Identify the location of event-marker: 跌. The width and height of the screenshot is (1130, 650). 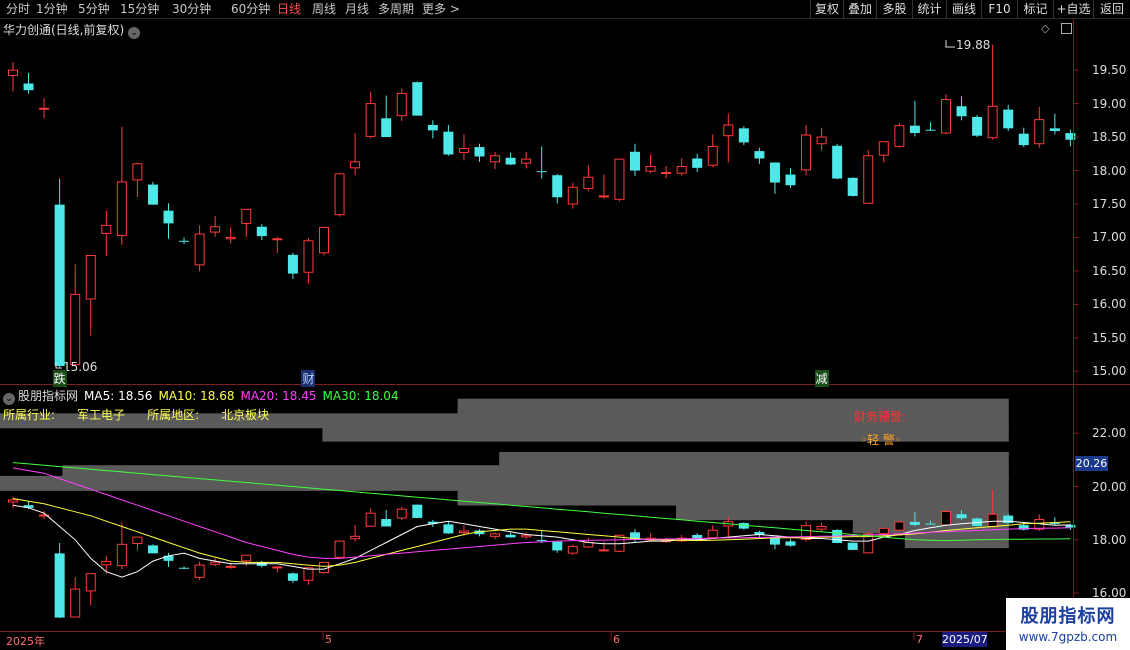
(59, 378).